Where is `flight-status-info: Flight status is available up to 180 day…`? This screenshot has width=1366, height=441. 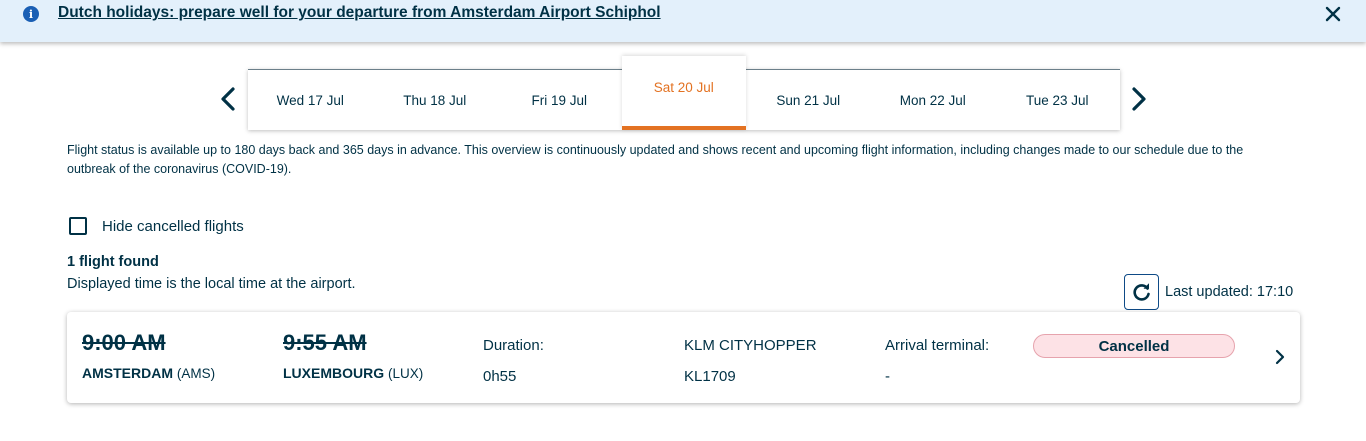
flight-status-info: Flight status is available up to 180 day… is located at coordinates (655, 159).